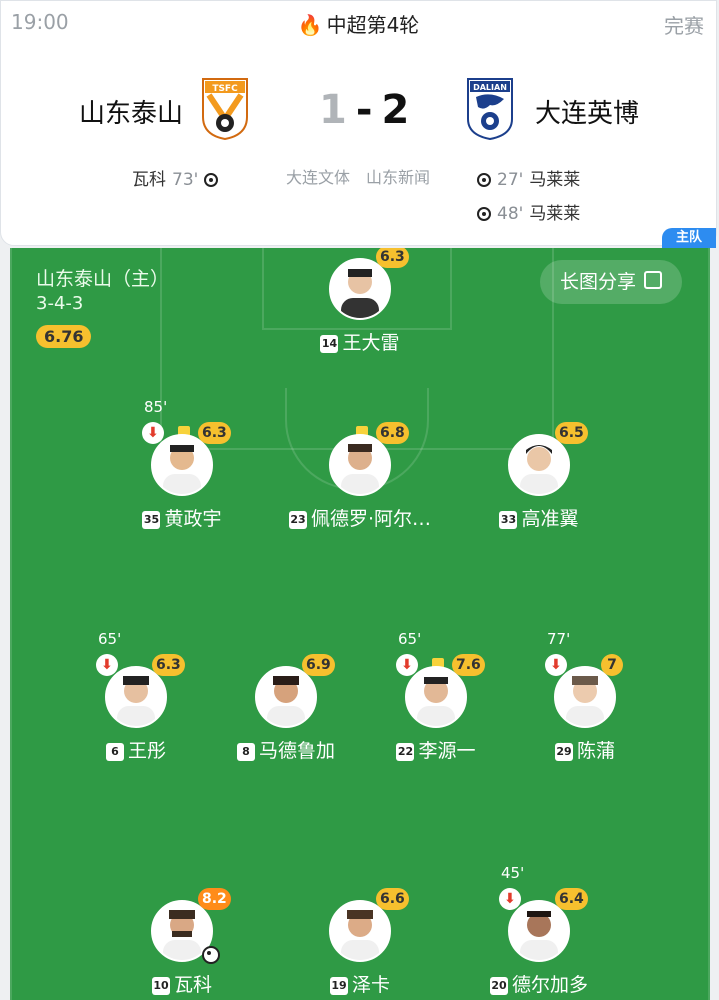 The width and height of the screenshot is (719, 1000). I want to click on away-team-name: 大连英博, so click(587, 111).